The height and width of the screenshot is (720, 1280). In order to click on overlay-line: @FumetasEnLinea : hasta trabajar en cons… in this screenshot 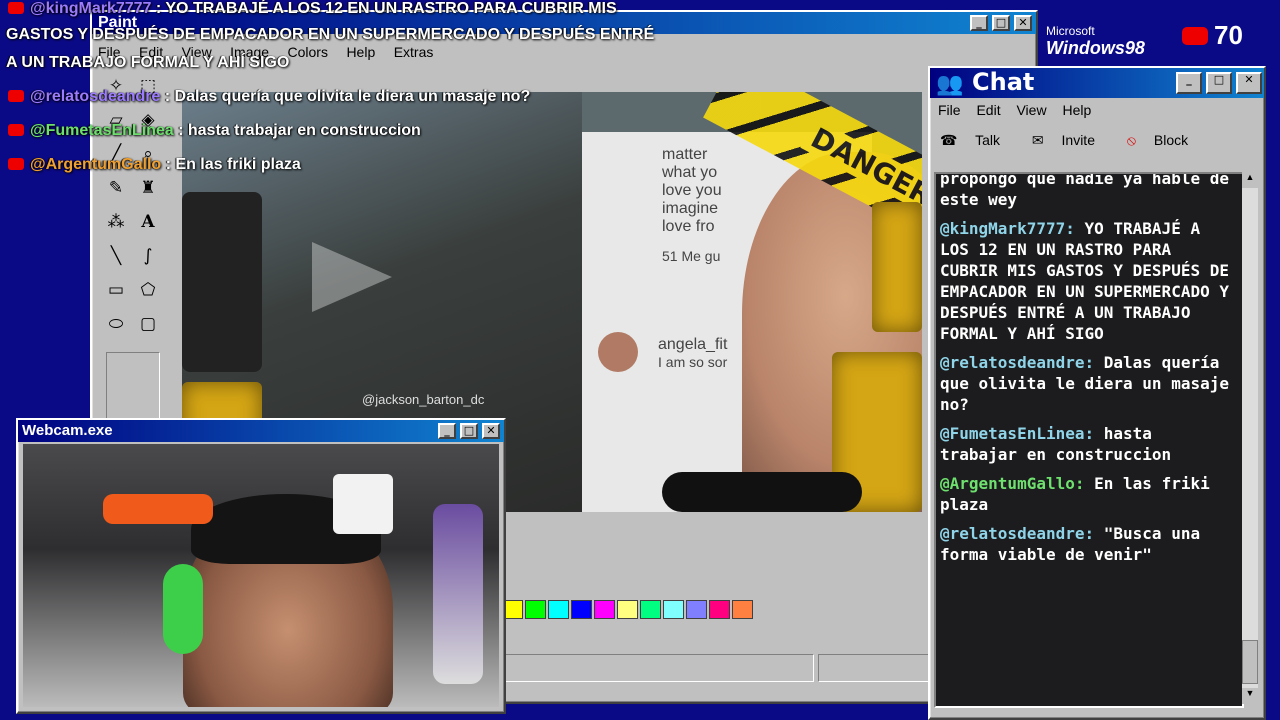, I will do `click(214, 131)`.